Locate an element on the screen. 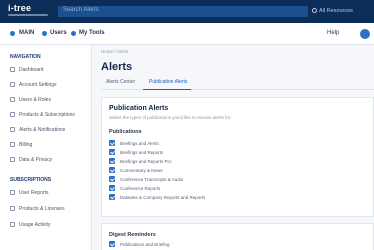 This screenshot has width=374, height=250. option-row: Briefings and Reports Pro is located at coordinates (140, 162).